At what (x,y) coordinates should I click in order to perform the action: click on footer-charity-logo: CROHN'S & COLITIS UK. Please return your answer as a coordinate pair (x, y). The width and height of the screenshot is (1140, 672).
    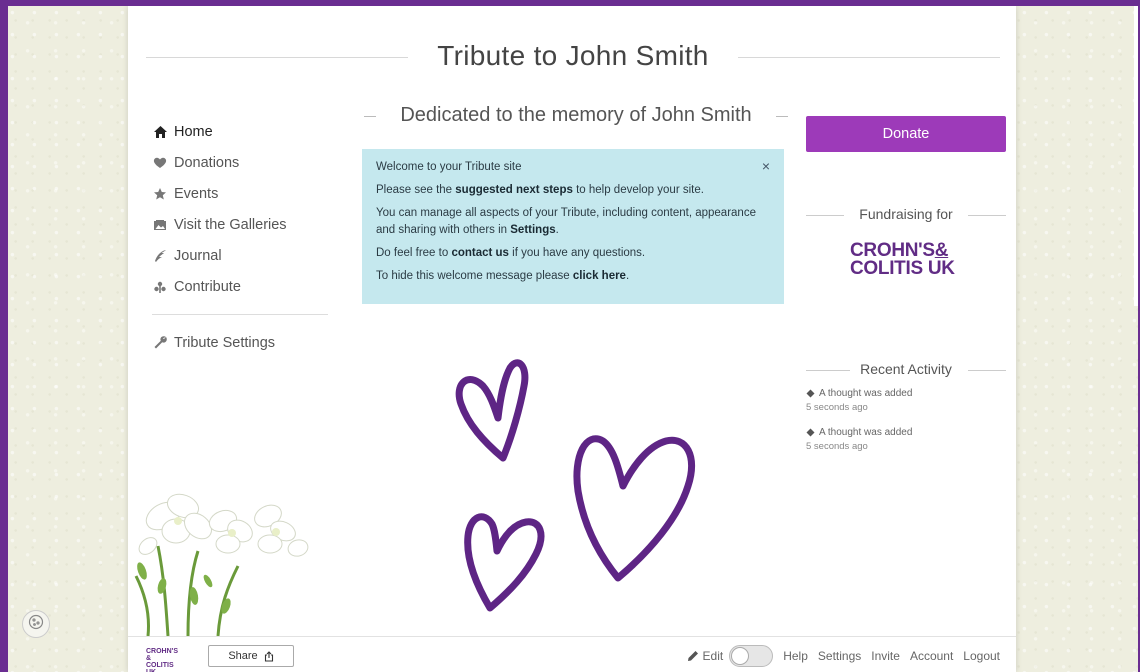
    Looking at the image, I should click on (162, 660).